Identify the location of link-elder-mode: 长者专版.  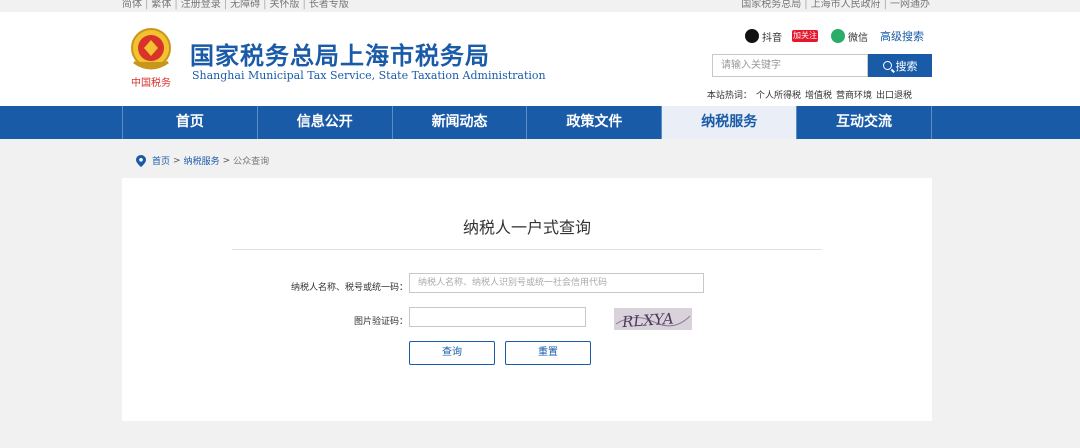
(329, 5).